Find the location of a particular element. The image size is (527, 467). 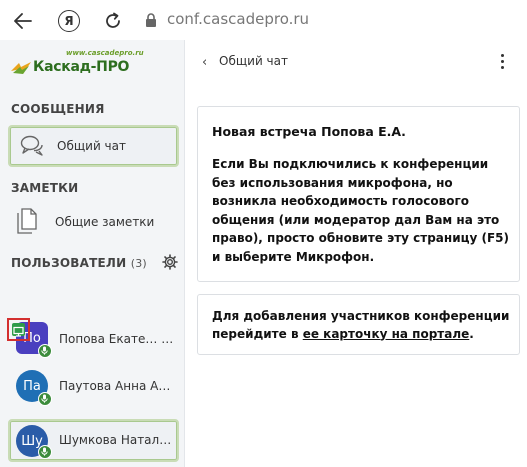

logo-mark-icon is located at coordinates (21, 68).